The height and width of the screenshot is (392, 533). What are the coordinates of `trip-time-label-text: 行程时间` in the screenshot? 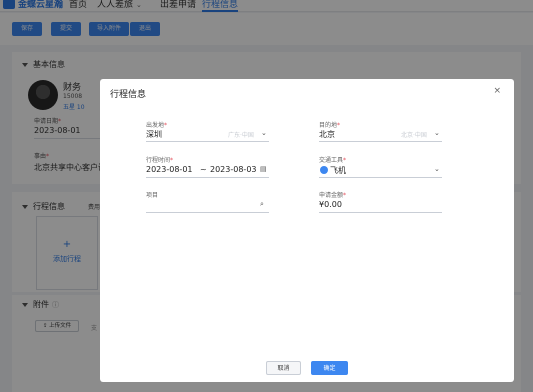 It's located at (158, 160).